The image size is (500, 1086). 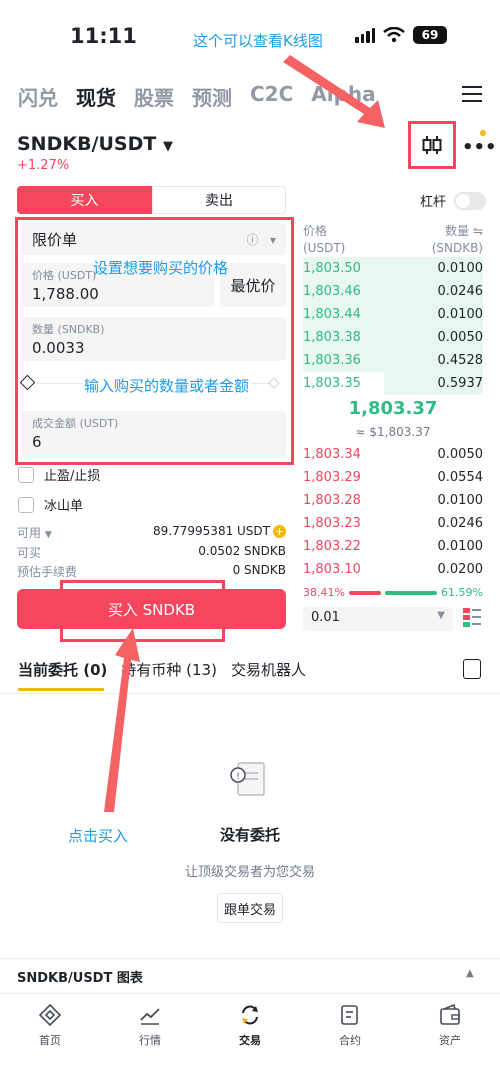 I want to click on arrow-to-kline-icon, so click(x=334, y=91).